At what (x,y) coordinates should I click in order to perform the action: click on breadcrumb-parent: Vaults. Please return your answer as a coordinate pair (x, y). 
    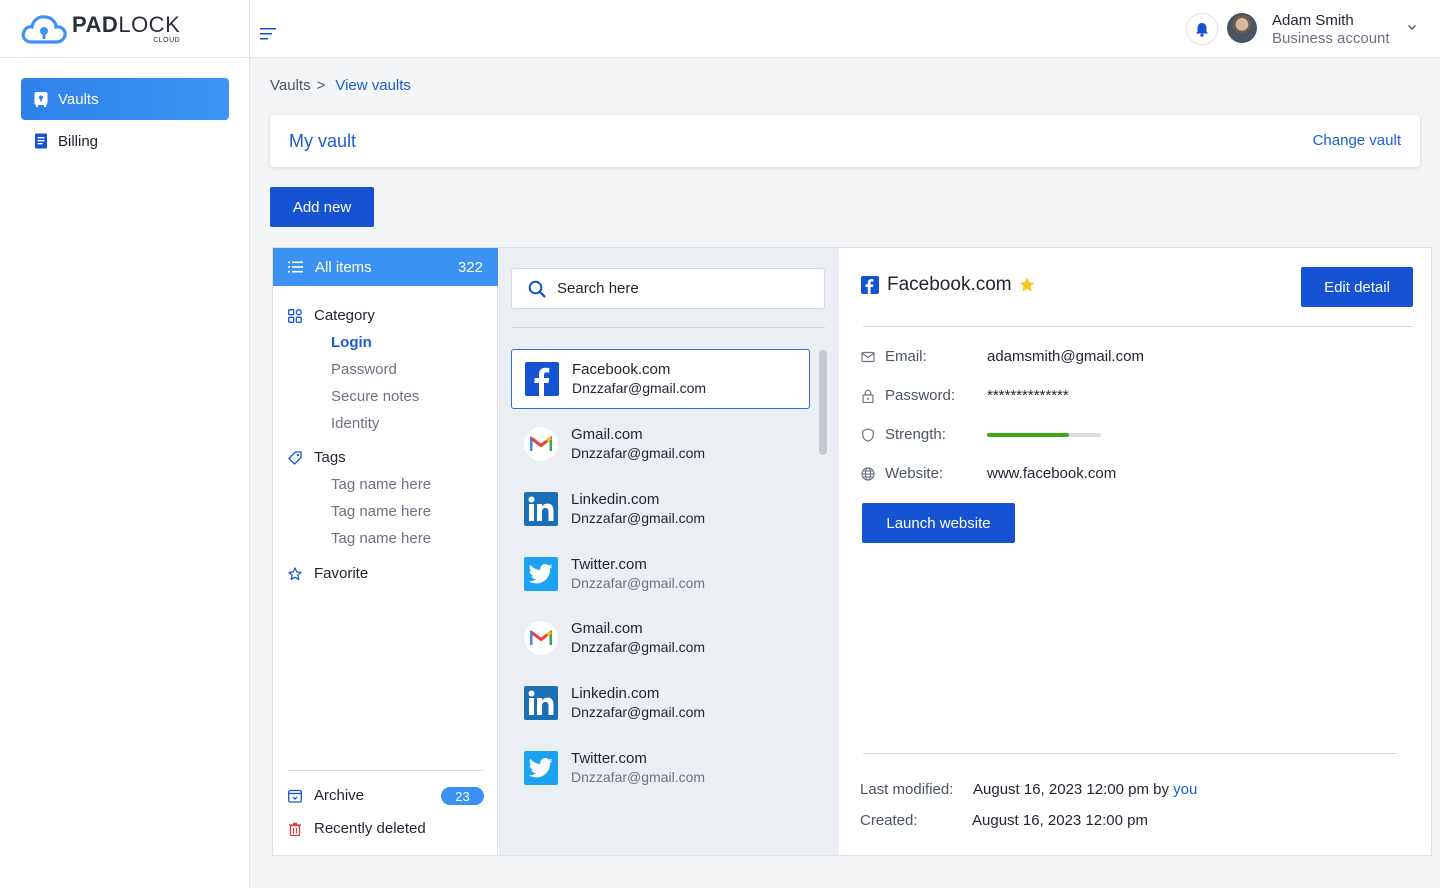
    Looking at the image, I should click on (290, 85).